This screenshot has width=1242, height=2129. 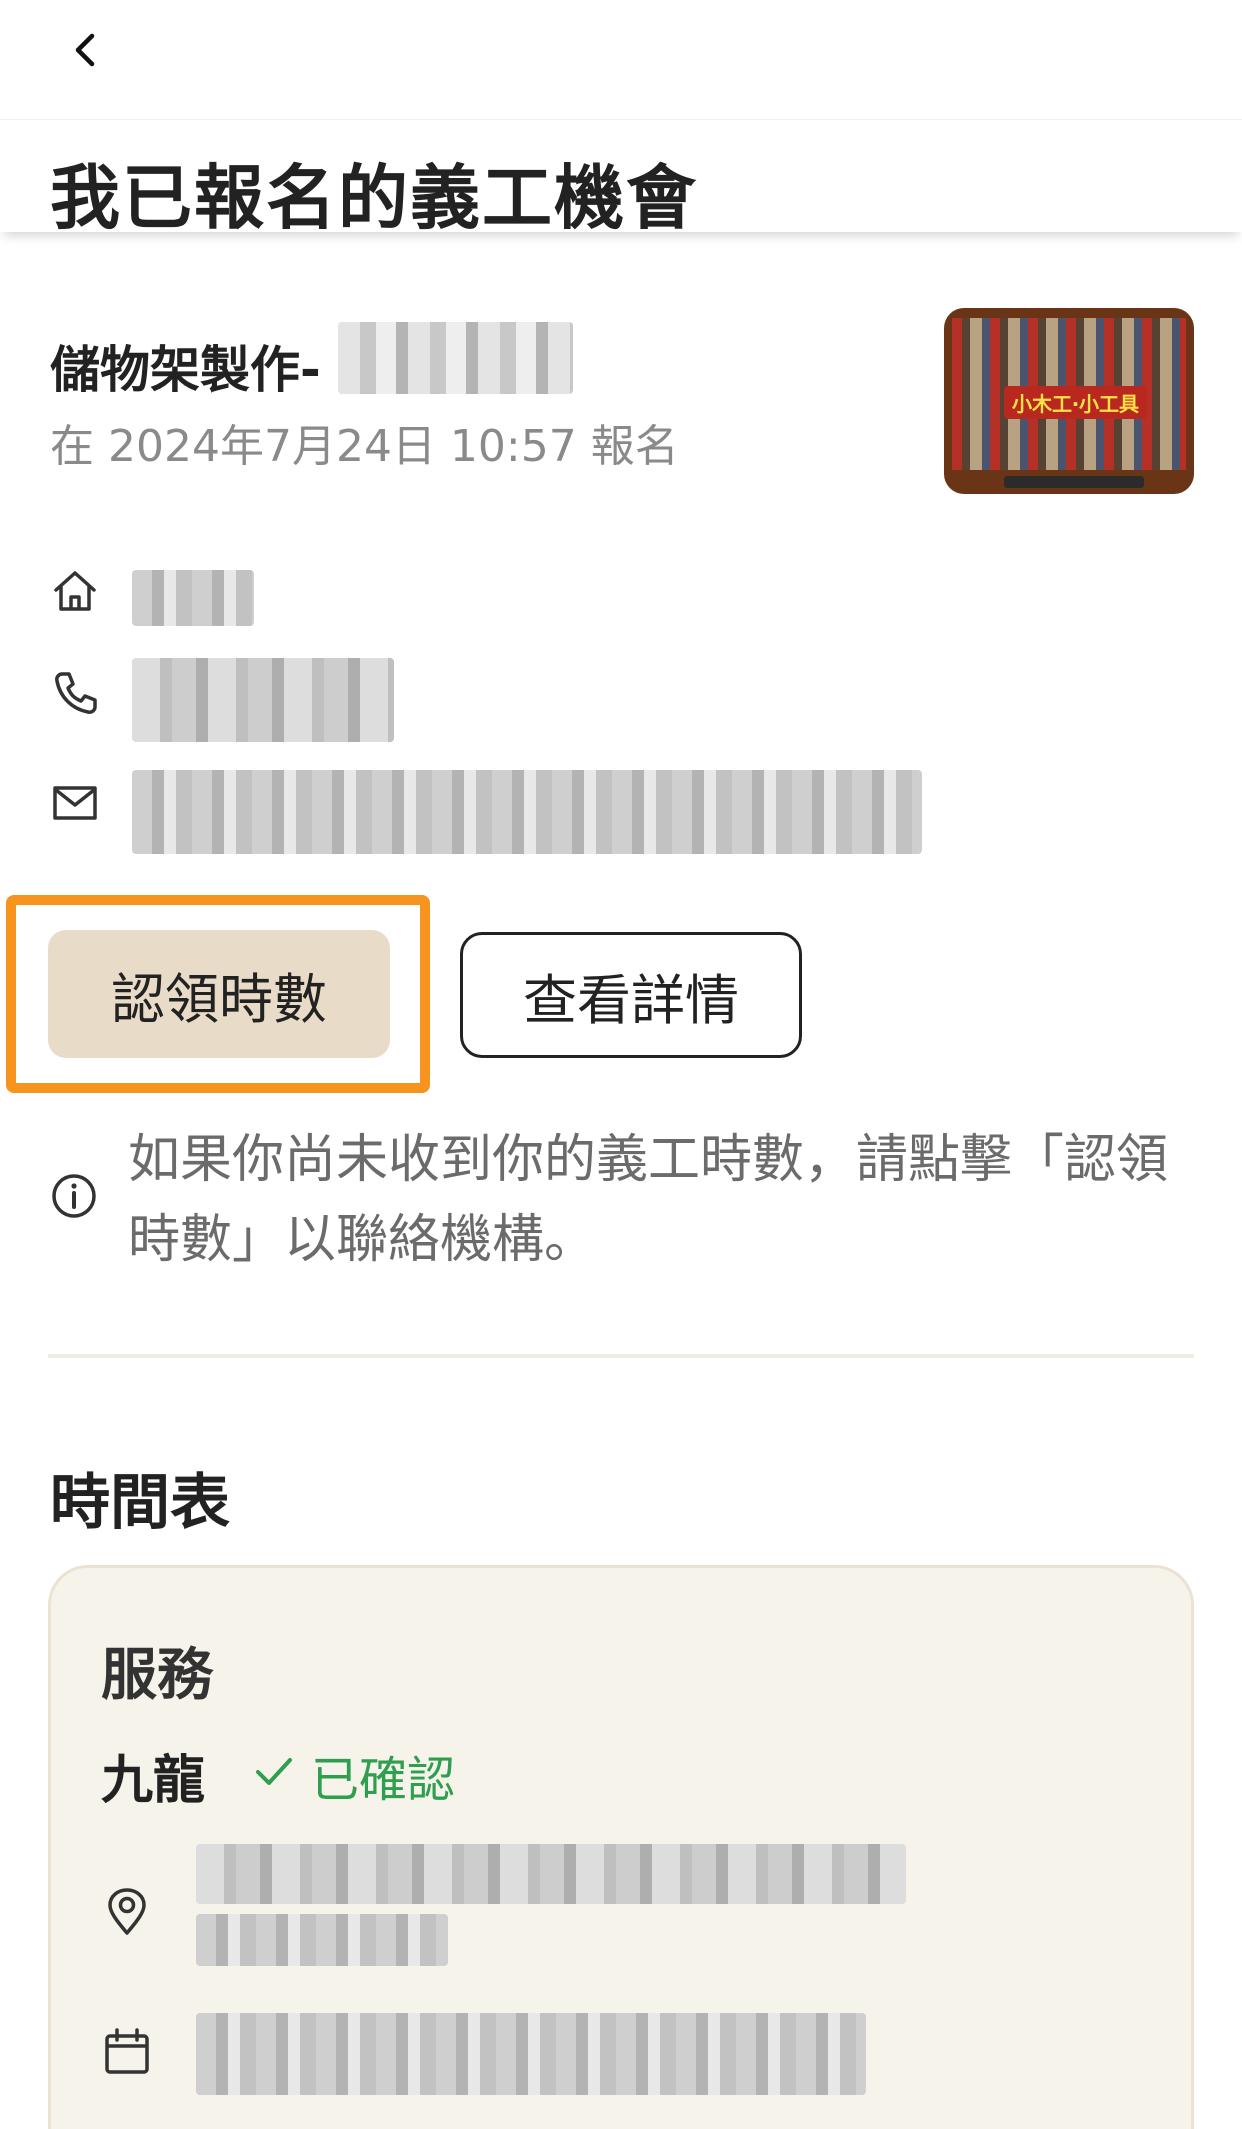 What do you see at coordinates (1075, 402) in the screenshot?
I see `thumbnail-label: 小木工‧小工具` at bounding box center [1075, 402].